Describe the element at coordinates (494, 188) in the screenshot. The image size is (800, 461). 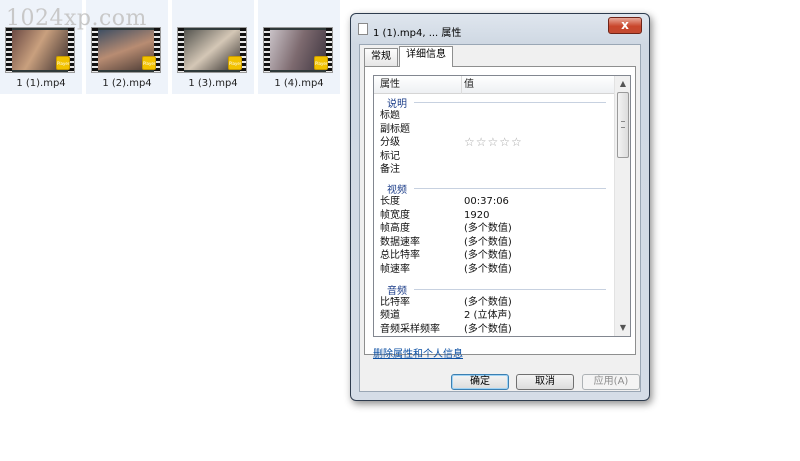
I see `group-header-video: 视频` at that location.